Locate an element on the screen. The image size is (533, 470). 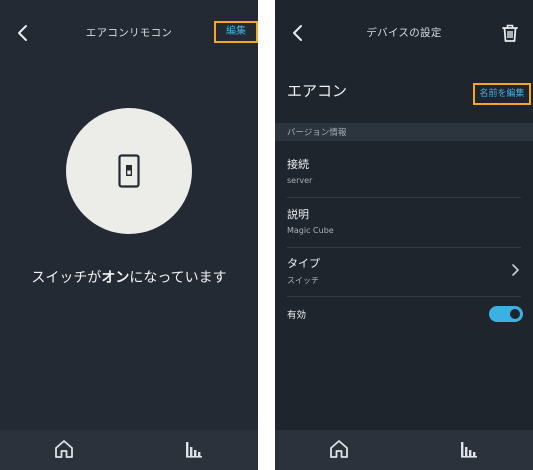
status-suffix: になっています is located at coordinates (178, 278).